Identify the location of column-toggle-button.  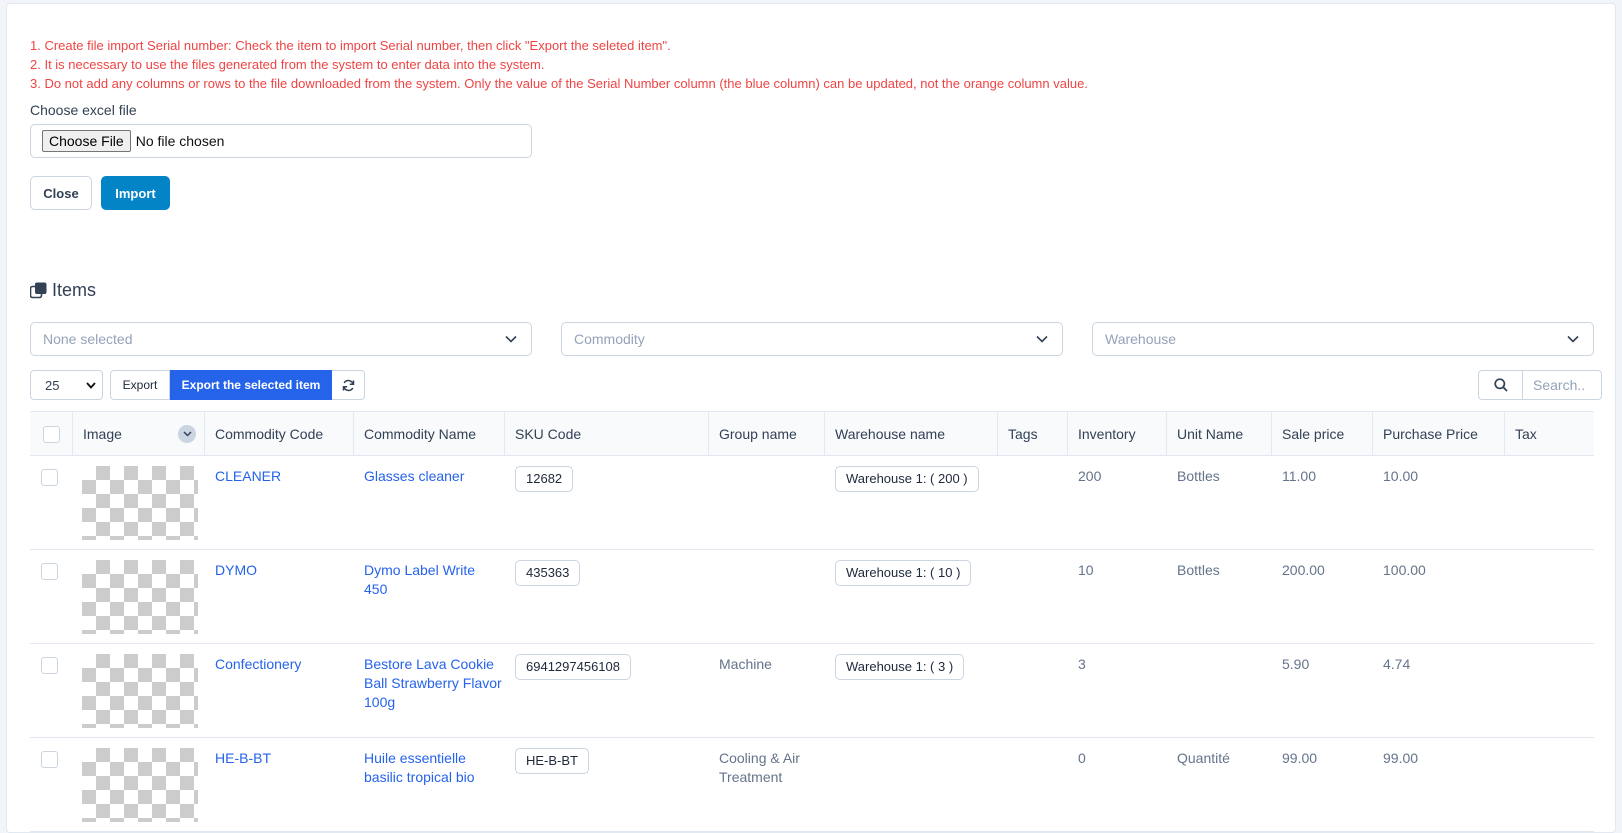
(187, 434).